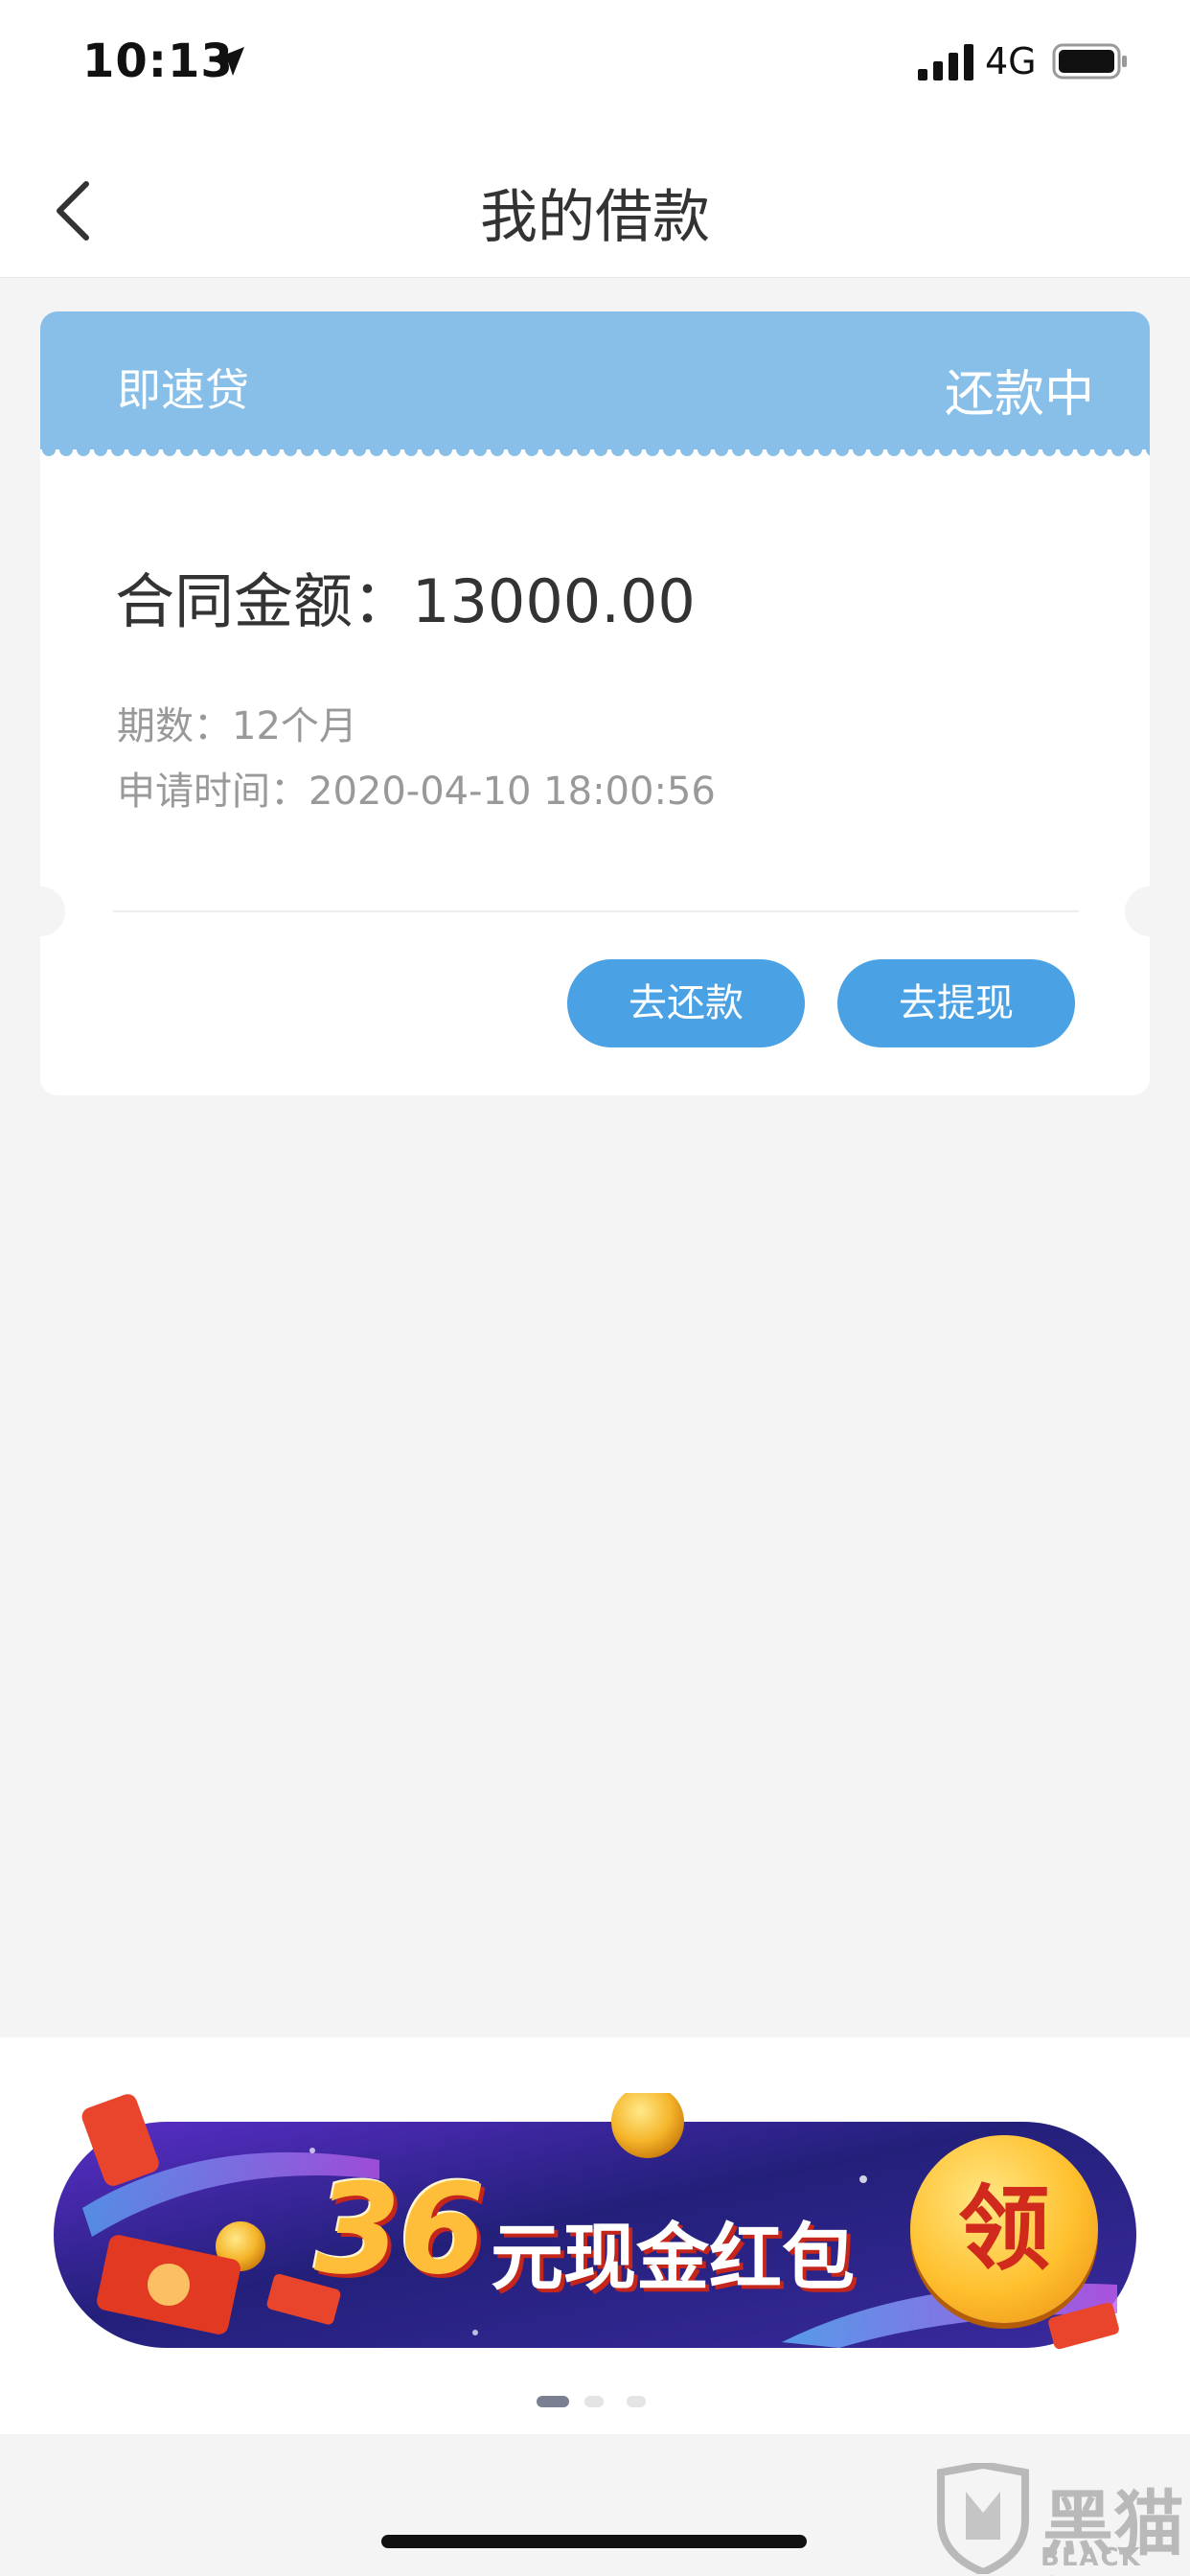  What do you see at coordinates (595, 2222) in the screenshot?
I see `promo-banner` at bounding box center [595, 2222].